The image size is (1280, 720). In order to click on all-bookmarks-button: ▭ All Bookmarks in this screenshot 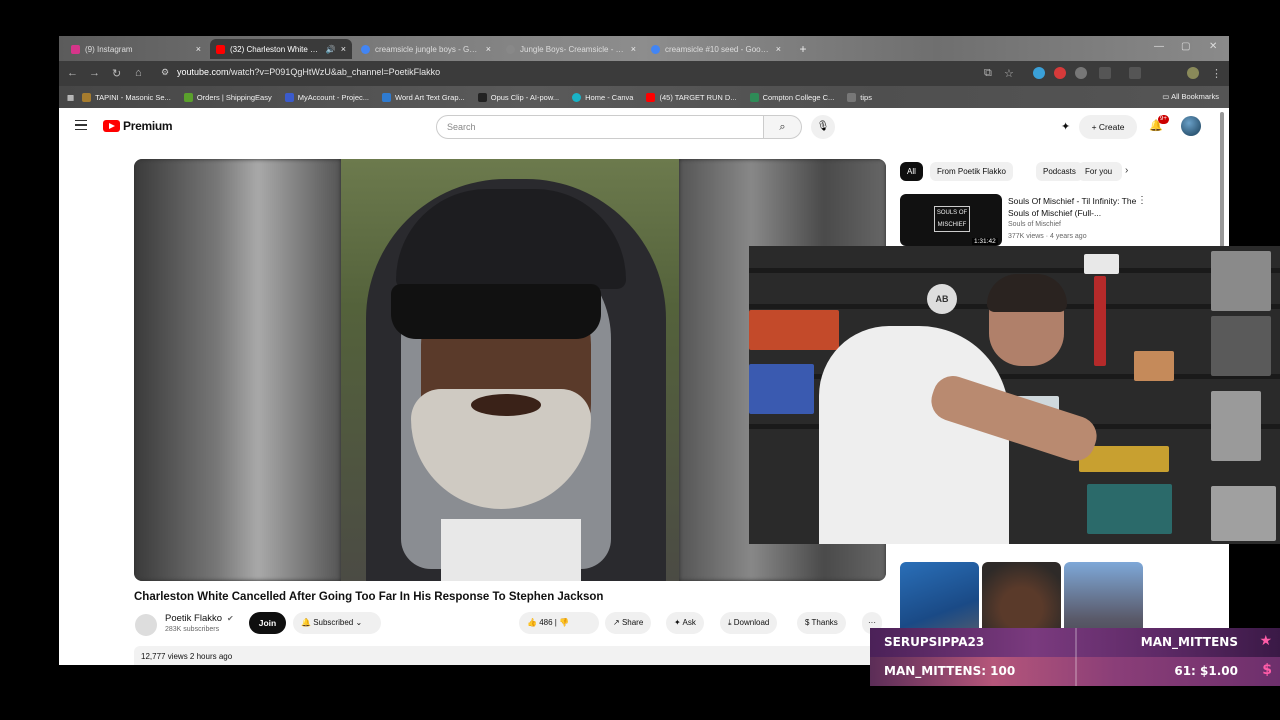, I will do `click(1190, 96)`.